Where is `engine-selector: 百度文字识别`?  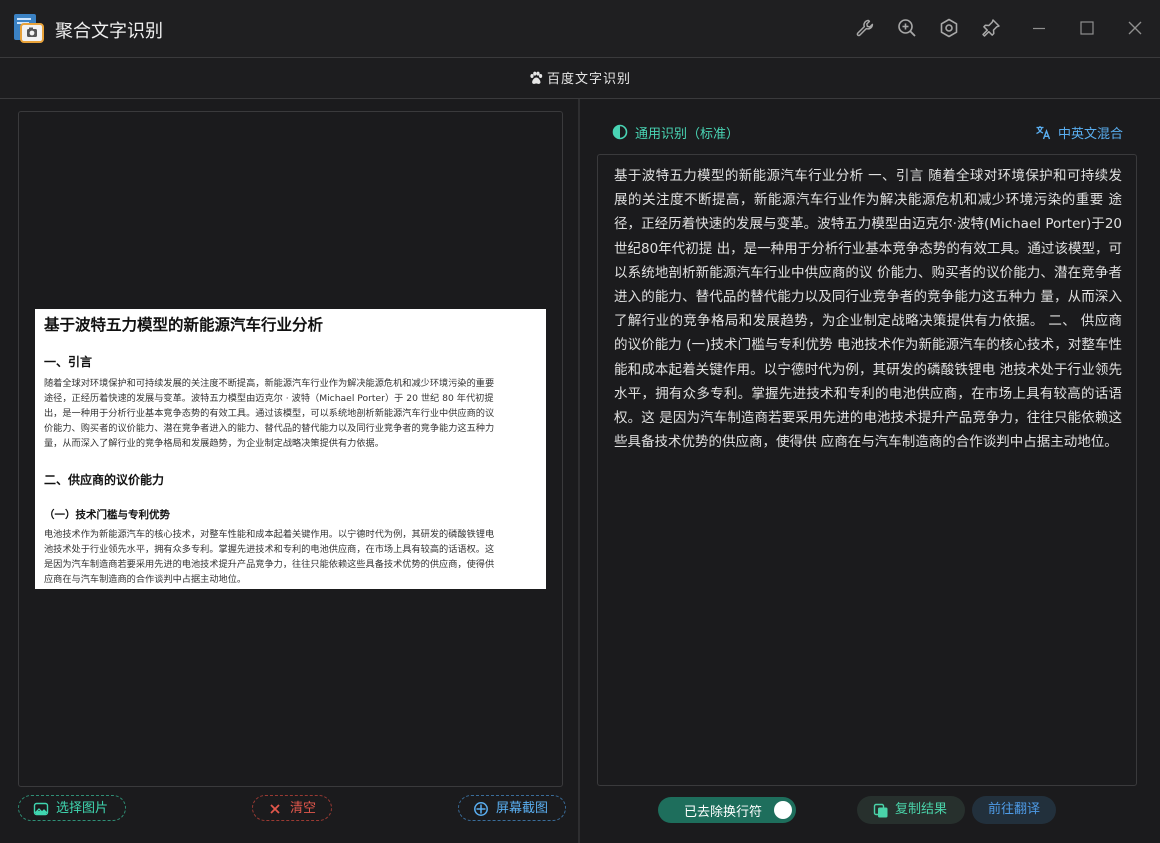
engine-selector: 百度文字识别 is located at coordinates (580, 77).